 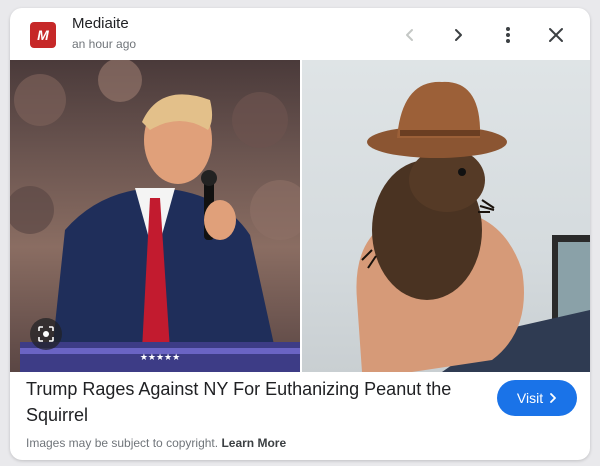 I want to click on visit-label: Visit, so click(x=530, y=398).